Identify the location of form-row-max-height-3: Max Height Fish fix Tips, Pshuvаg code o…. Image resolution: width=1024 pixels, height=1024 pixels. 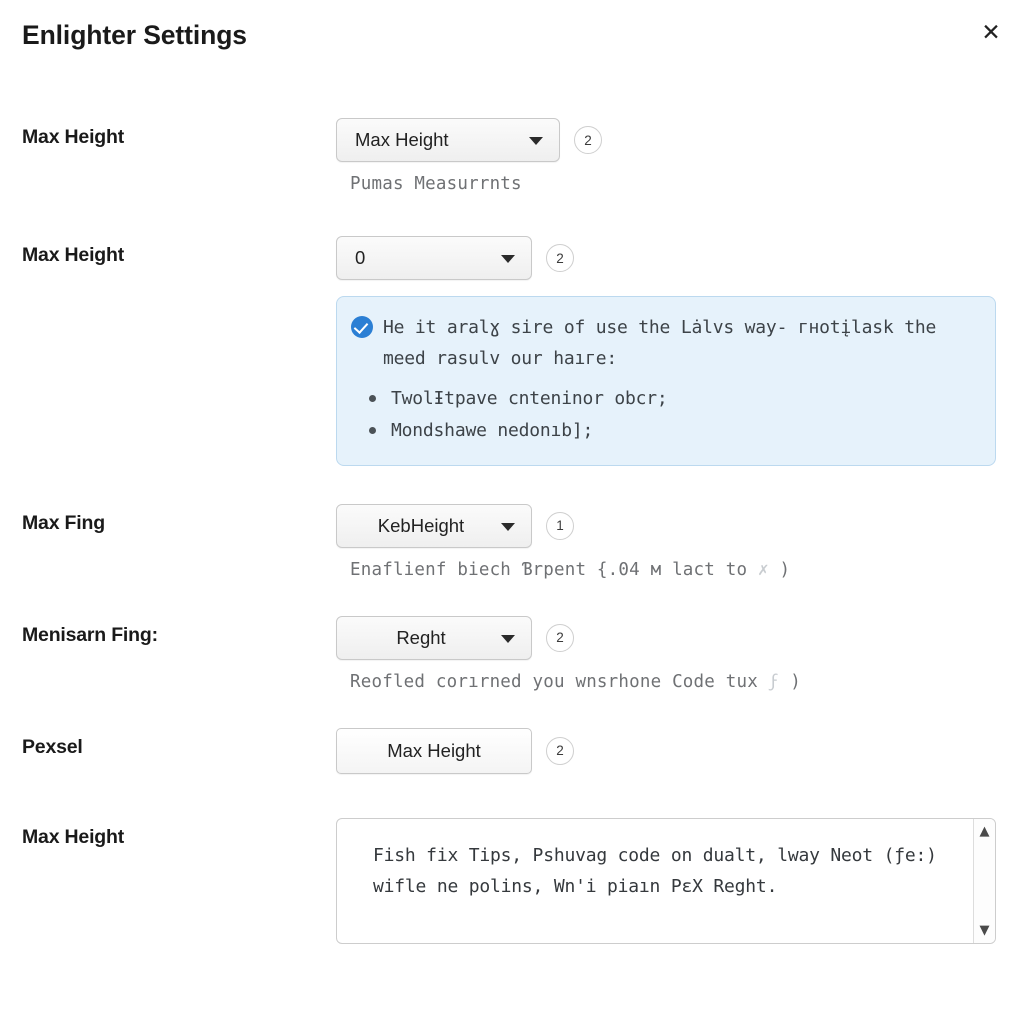
(512, 880).